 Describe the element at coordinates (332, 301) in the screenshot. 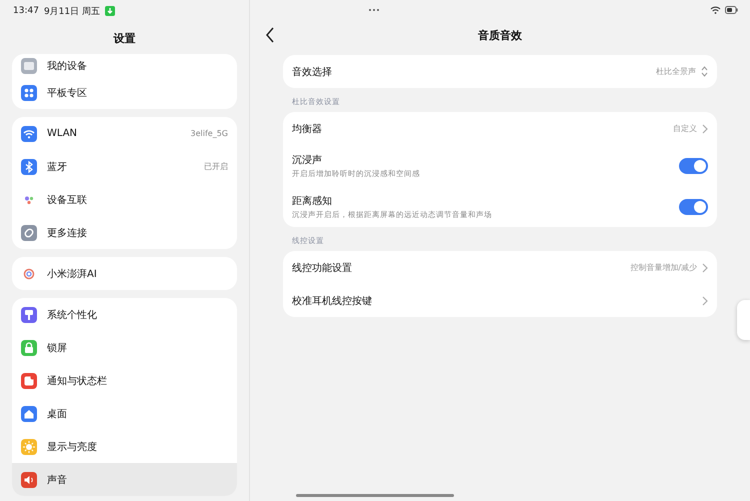

I see `setting-label: 校准耳机线控按键` at that location.